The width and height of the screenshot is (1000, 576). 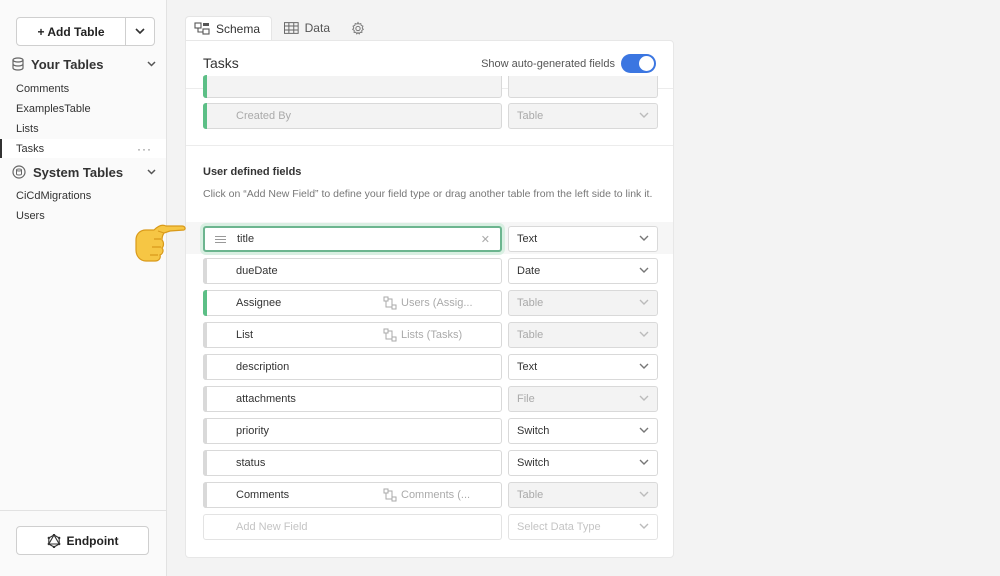 I want to click on your-tables-label: Your Tables, so click(x=67, y=64).